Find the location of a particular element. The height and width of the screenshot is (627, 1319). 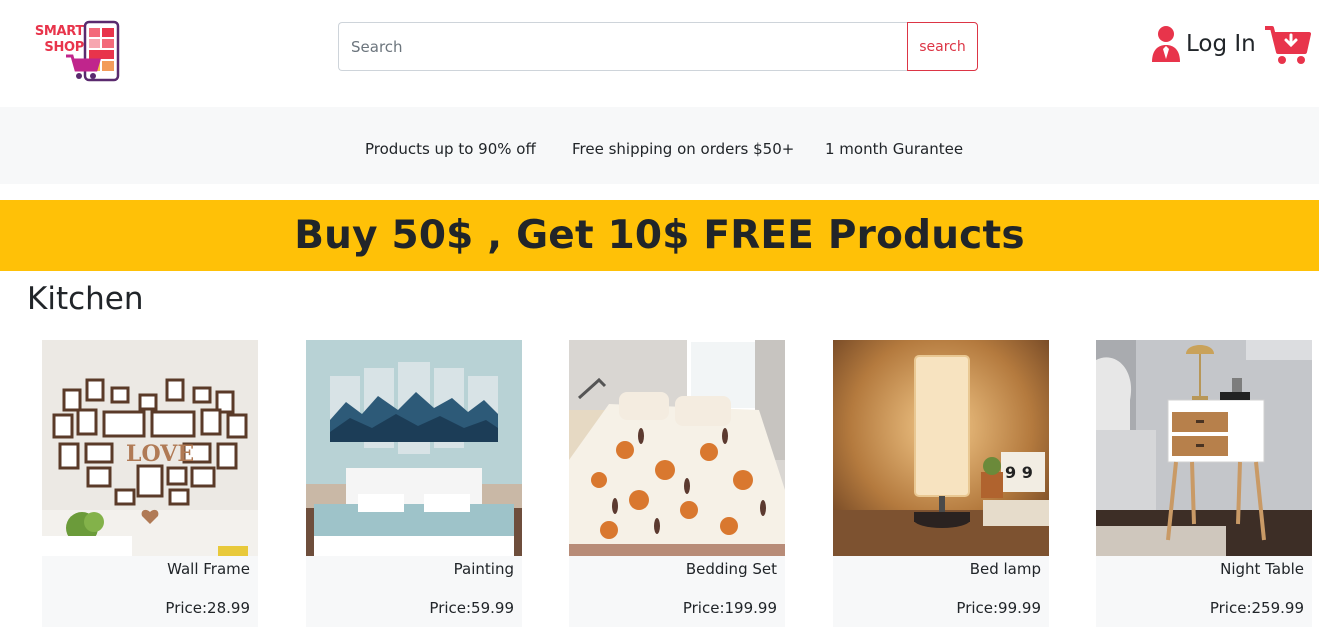

bedding-set-image is located at coordinates (677, 448).